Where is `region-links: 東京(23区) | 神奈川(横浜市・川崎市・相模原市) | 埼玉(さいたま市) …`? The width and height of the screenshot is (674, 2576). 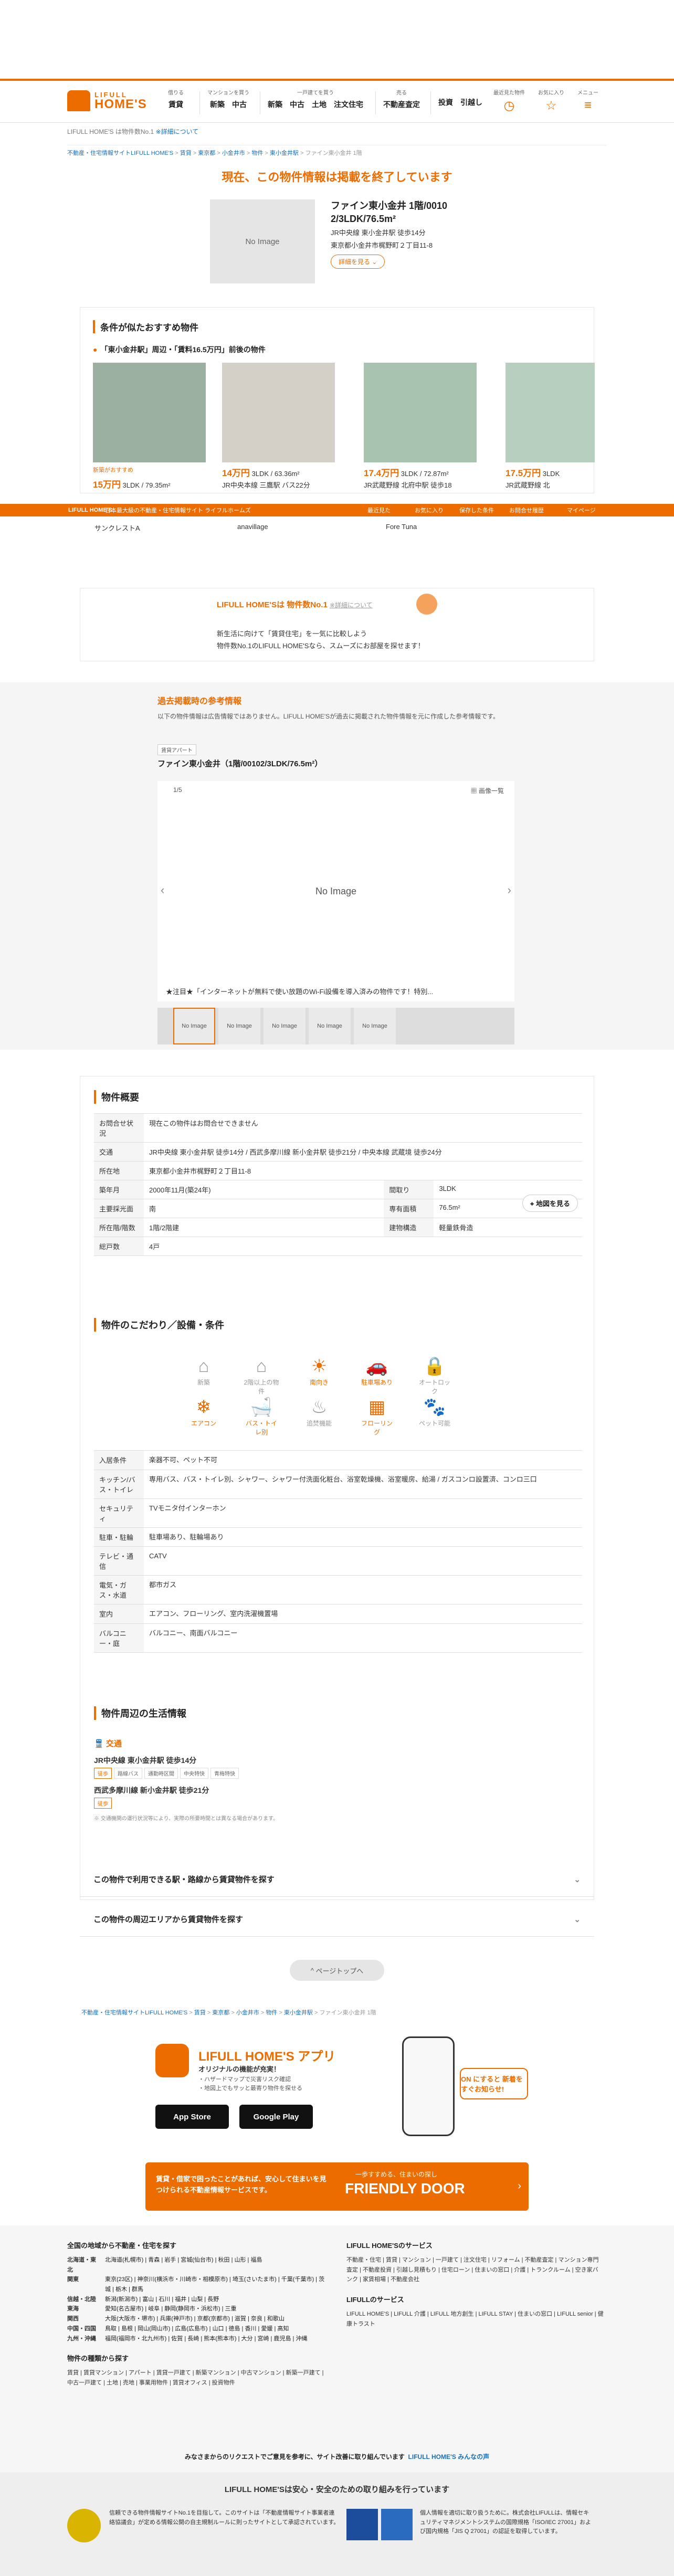
region-links: 東京(23区) | 神奈川(横浜市・川崎市・相模原市) | 埼玉(さいたま市) … is located at coordinates (218, 2284).